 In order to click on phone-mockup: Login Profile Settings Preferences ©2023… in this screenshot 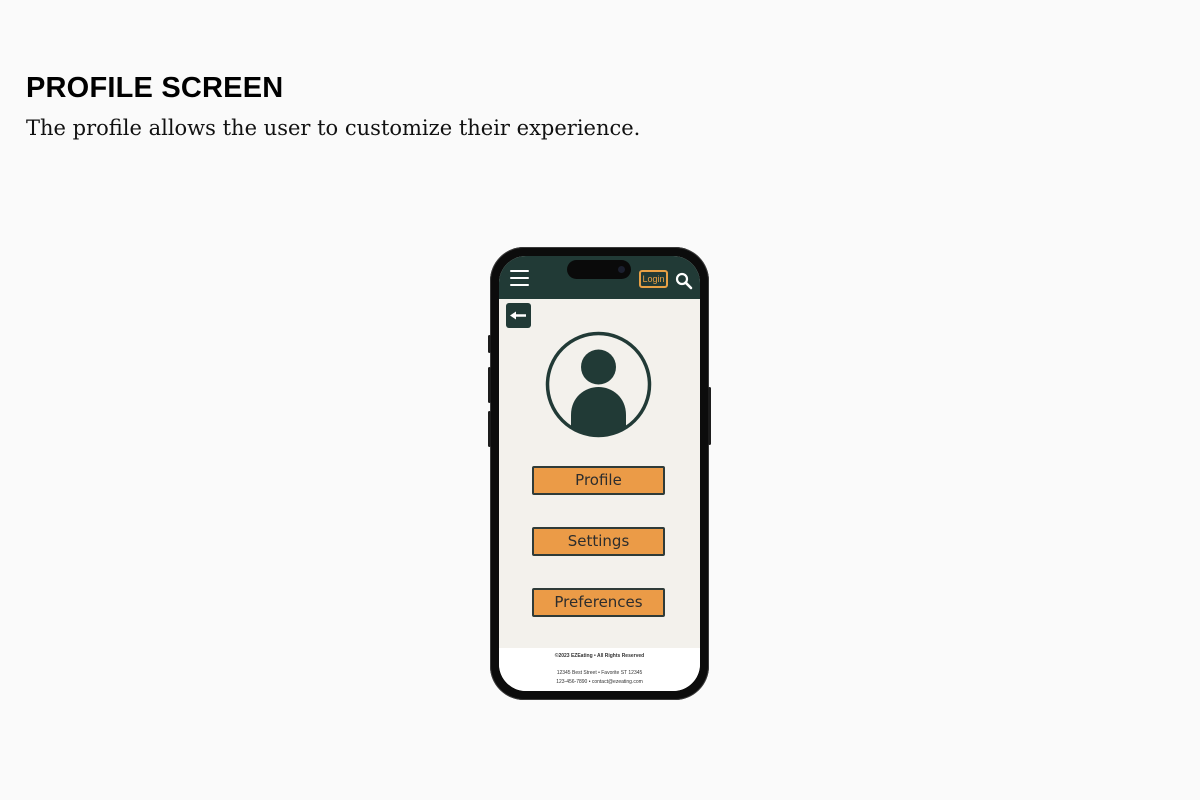, I will do `click(599, 473)`.